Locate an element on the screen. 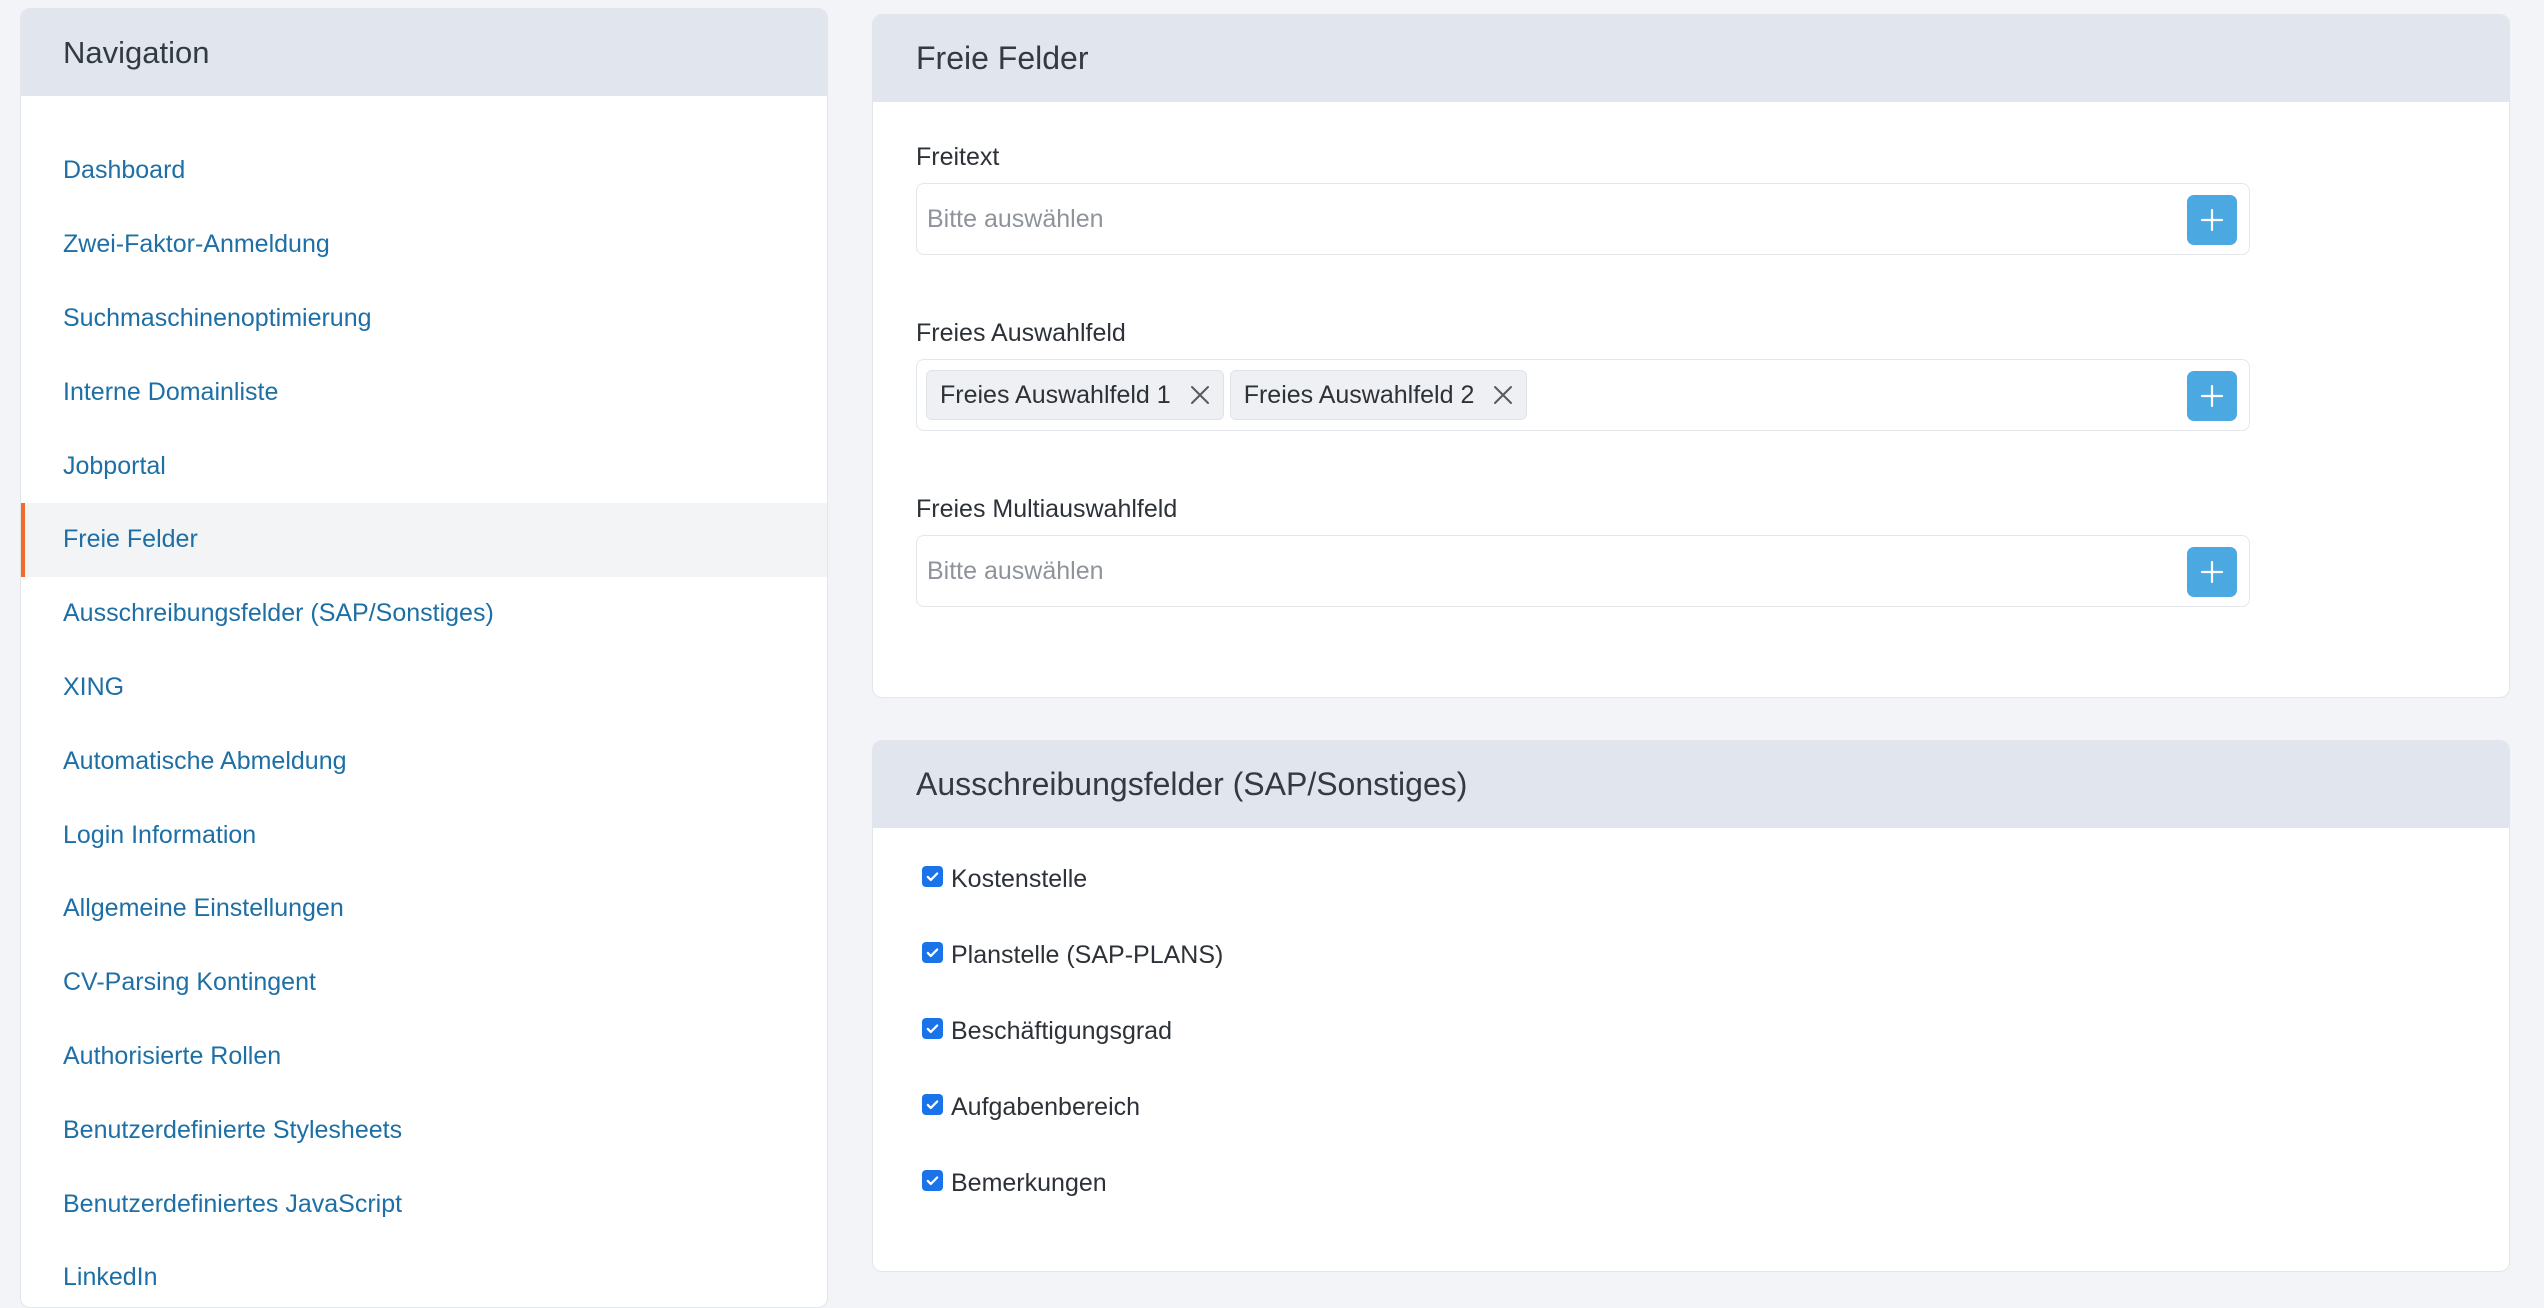 This screenshot has width=2544, height=1308. checkbox-bemerkungen is located at coordinates (932, 1180).